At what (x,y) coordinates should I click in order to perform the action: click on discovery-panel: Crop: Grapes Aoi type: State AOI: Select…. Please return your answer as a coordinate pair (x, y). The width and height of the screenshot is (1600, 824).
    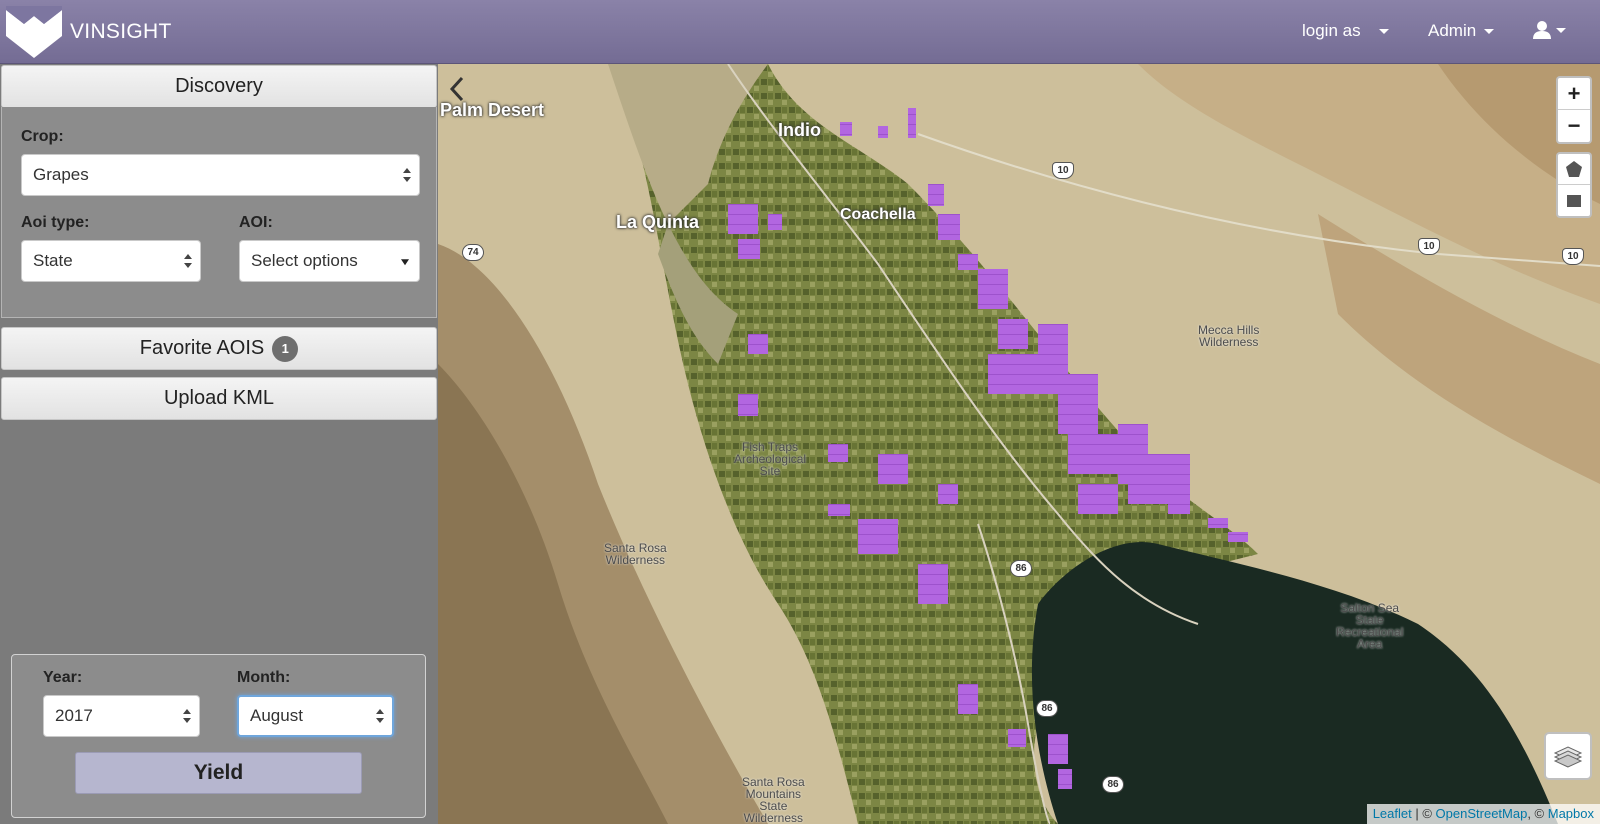
    Looking at the image, I should click on (219, 212).